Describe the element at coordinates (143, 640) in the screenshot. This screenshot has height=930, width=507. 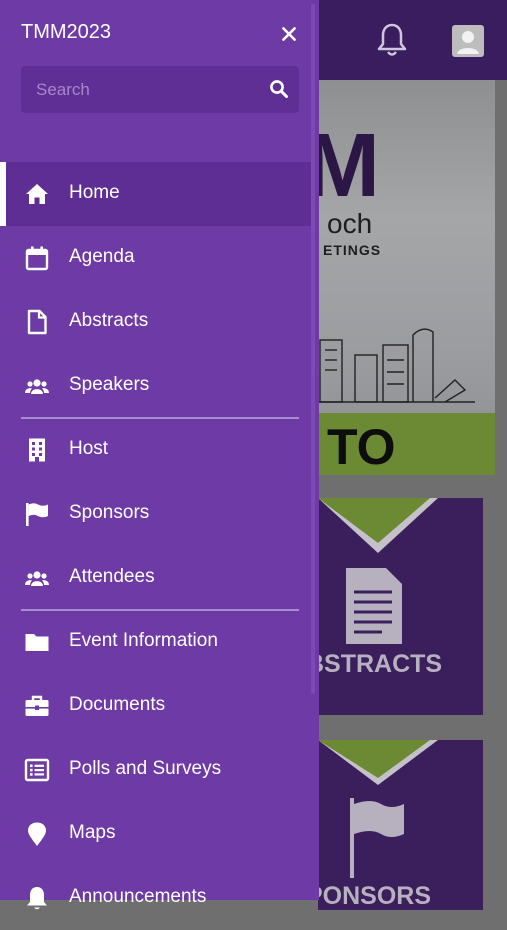
I see `menu-item-label: Event Information` at that location.